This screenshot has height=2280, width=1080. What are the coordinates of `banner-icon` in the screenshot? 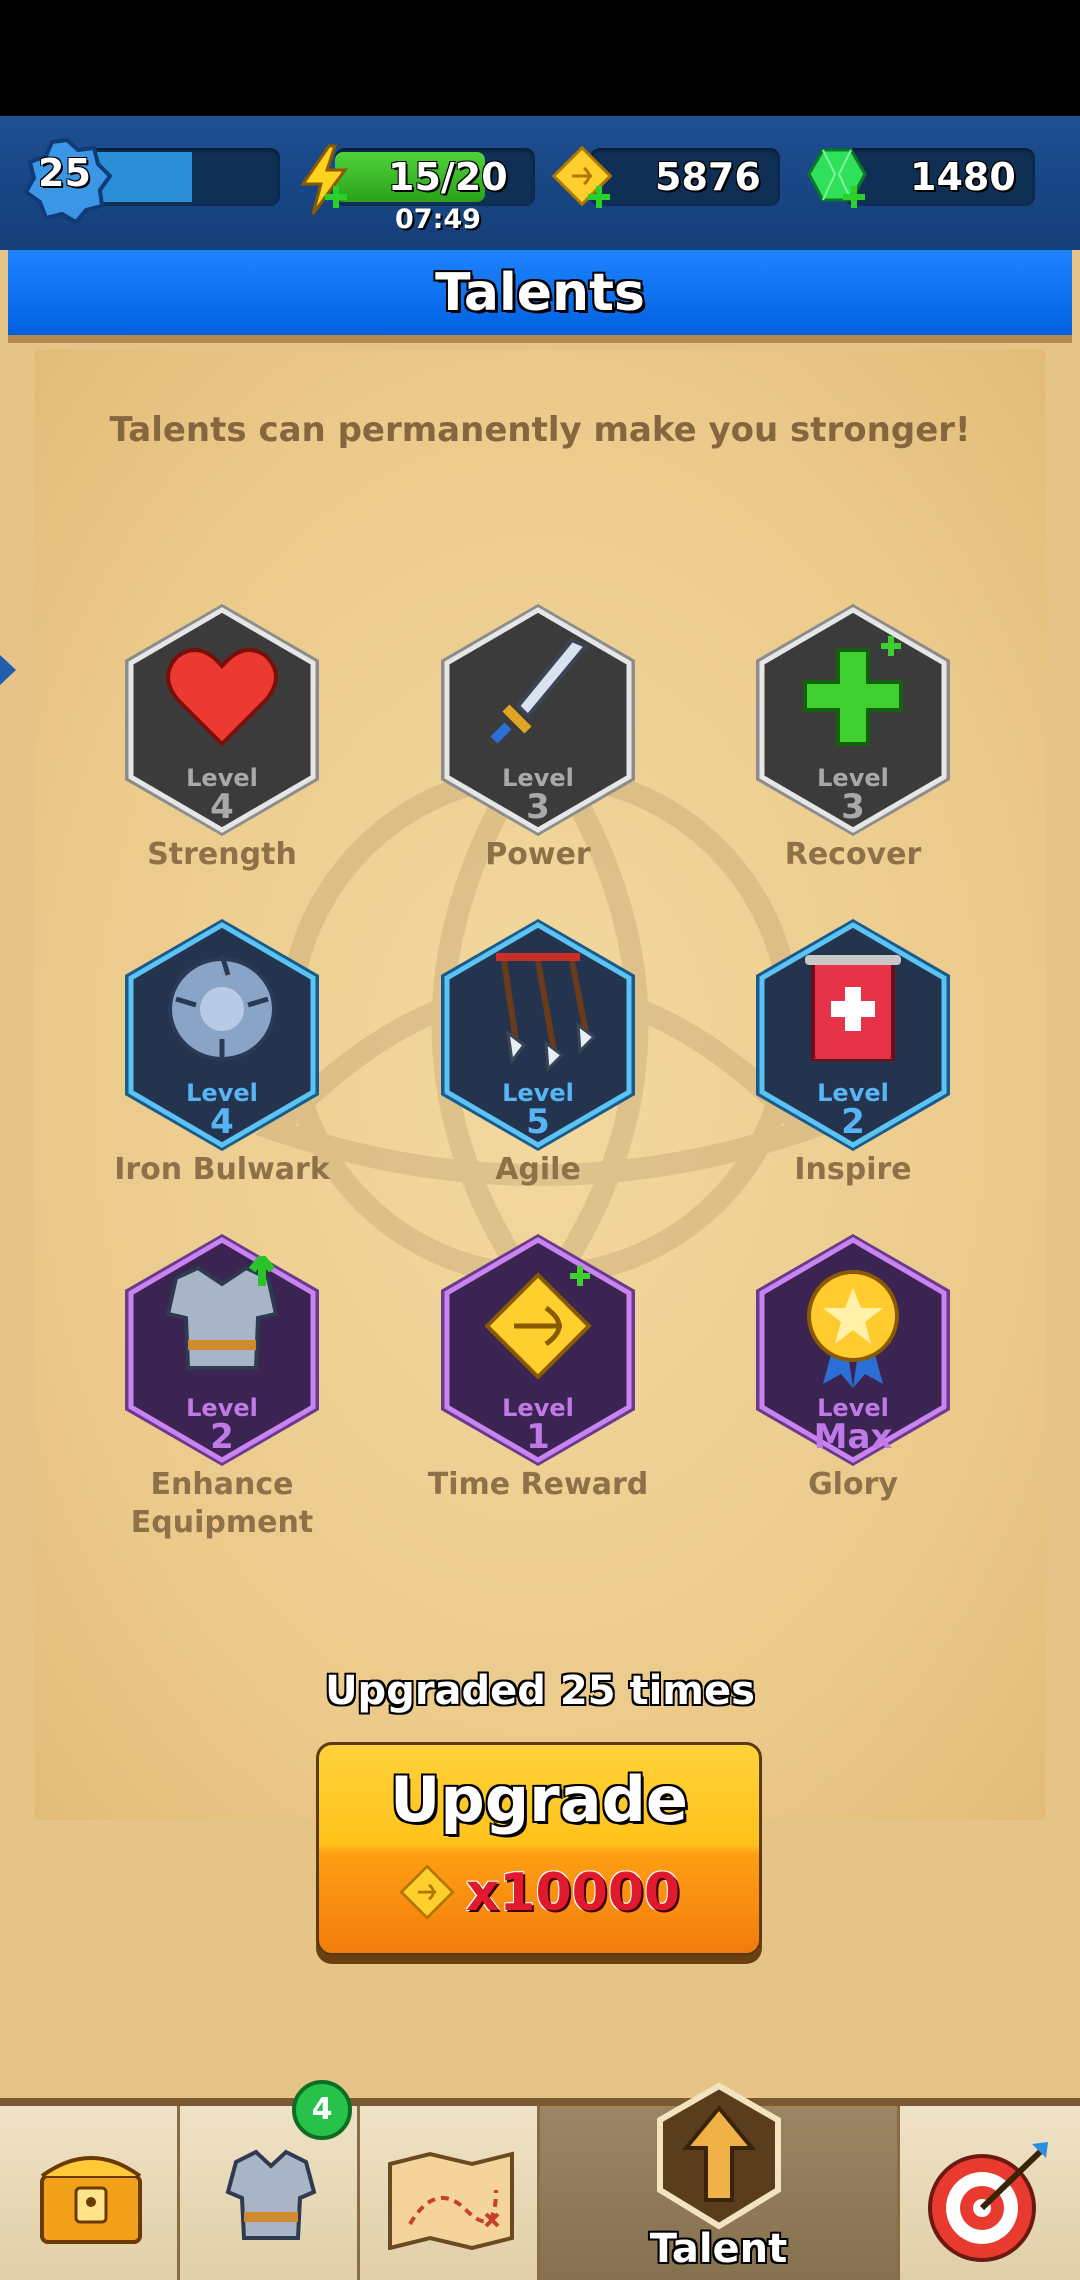 It's located at (853, 1008).